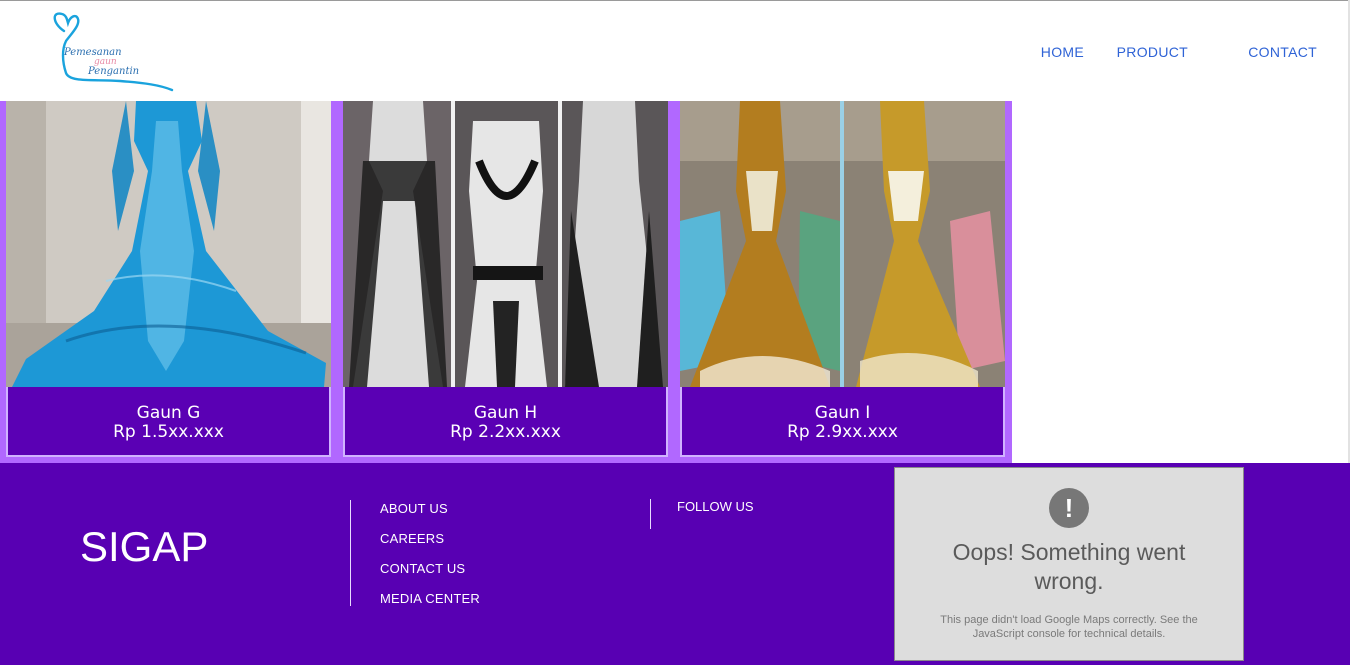 The height and width of the screenshot is (665, 1350). What do you see at coordinates (144, 546) in the screenshot?
I see `footer-brand: SIGAP` at bounding box center [144, 546].